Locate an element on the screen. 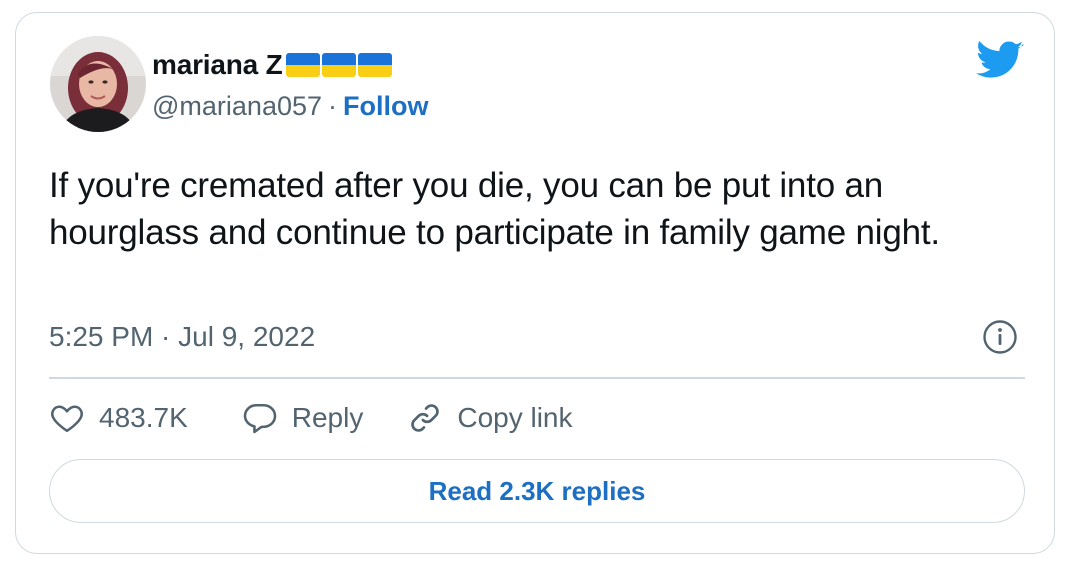 The width and height of the screenshot is (1082, 575). author-handle: @mariana057 is located at coordinates (237, 106).